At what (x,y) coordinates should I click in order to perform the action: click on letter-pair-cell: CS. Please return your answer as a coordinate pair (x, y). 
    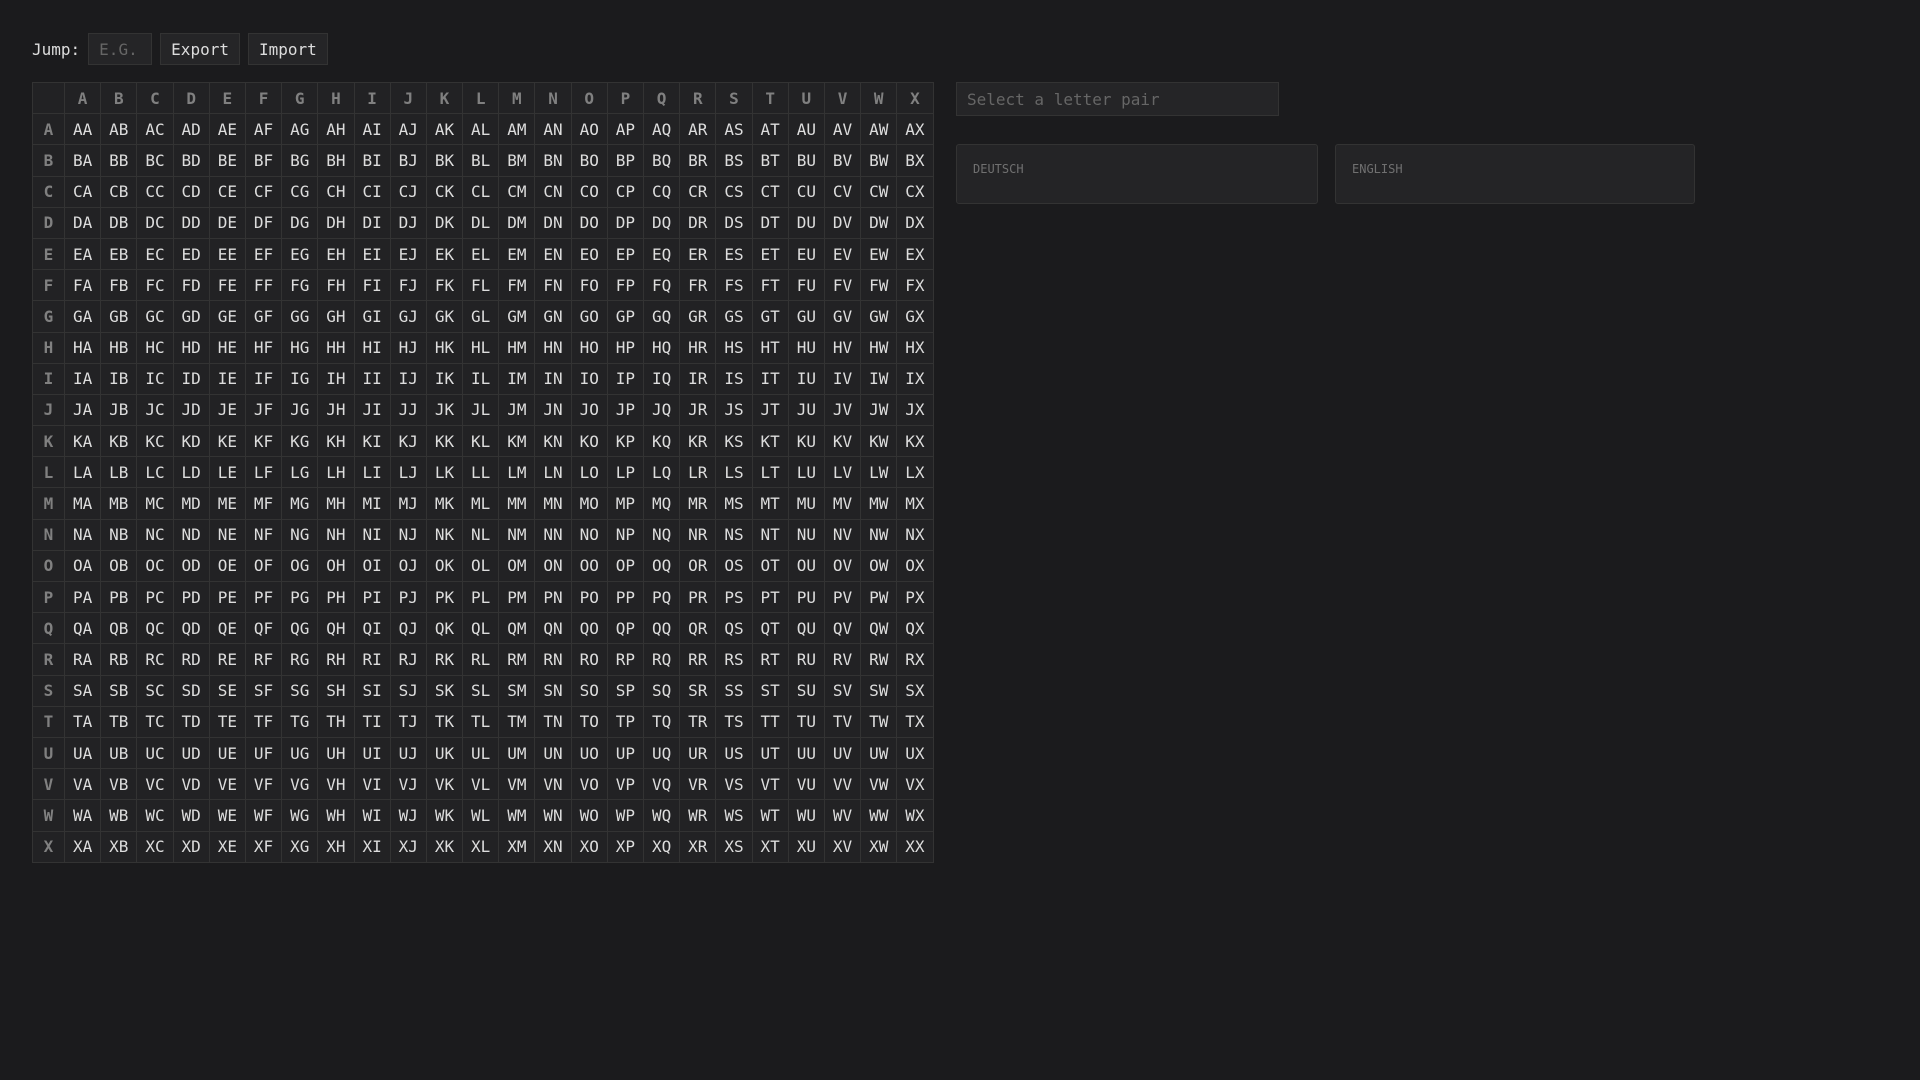
    Looking at the image, I should click on (734, 191).